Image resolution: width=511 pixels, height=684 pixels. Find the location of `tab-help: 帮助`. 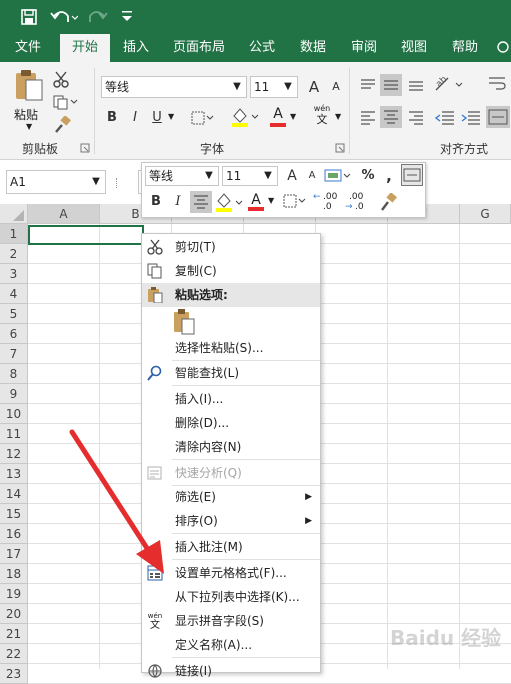

tab-help: 帮助 is located at coordinates (465, 48).